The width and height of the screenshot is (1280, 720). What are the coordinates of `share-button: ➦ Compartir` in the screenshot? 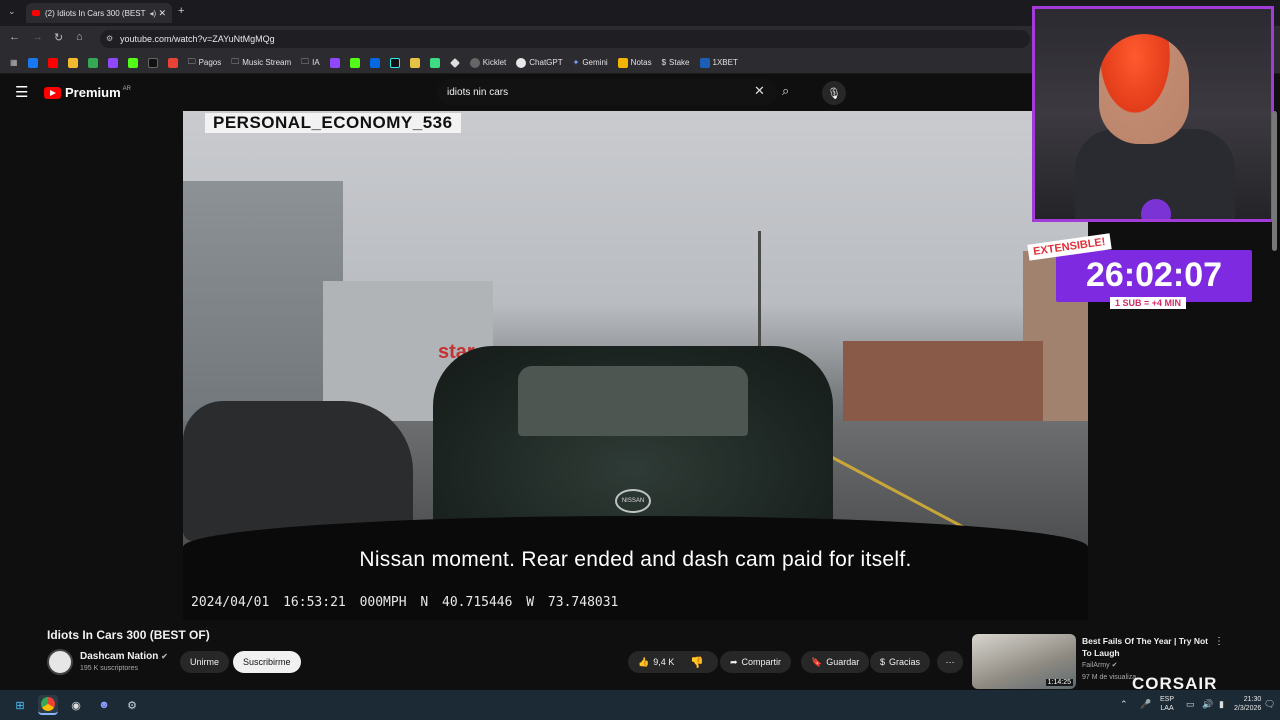 It's located at (756, 662).